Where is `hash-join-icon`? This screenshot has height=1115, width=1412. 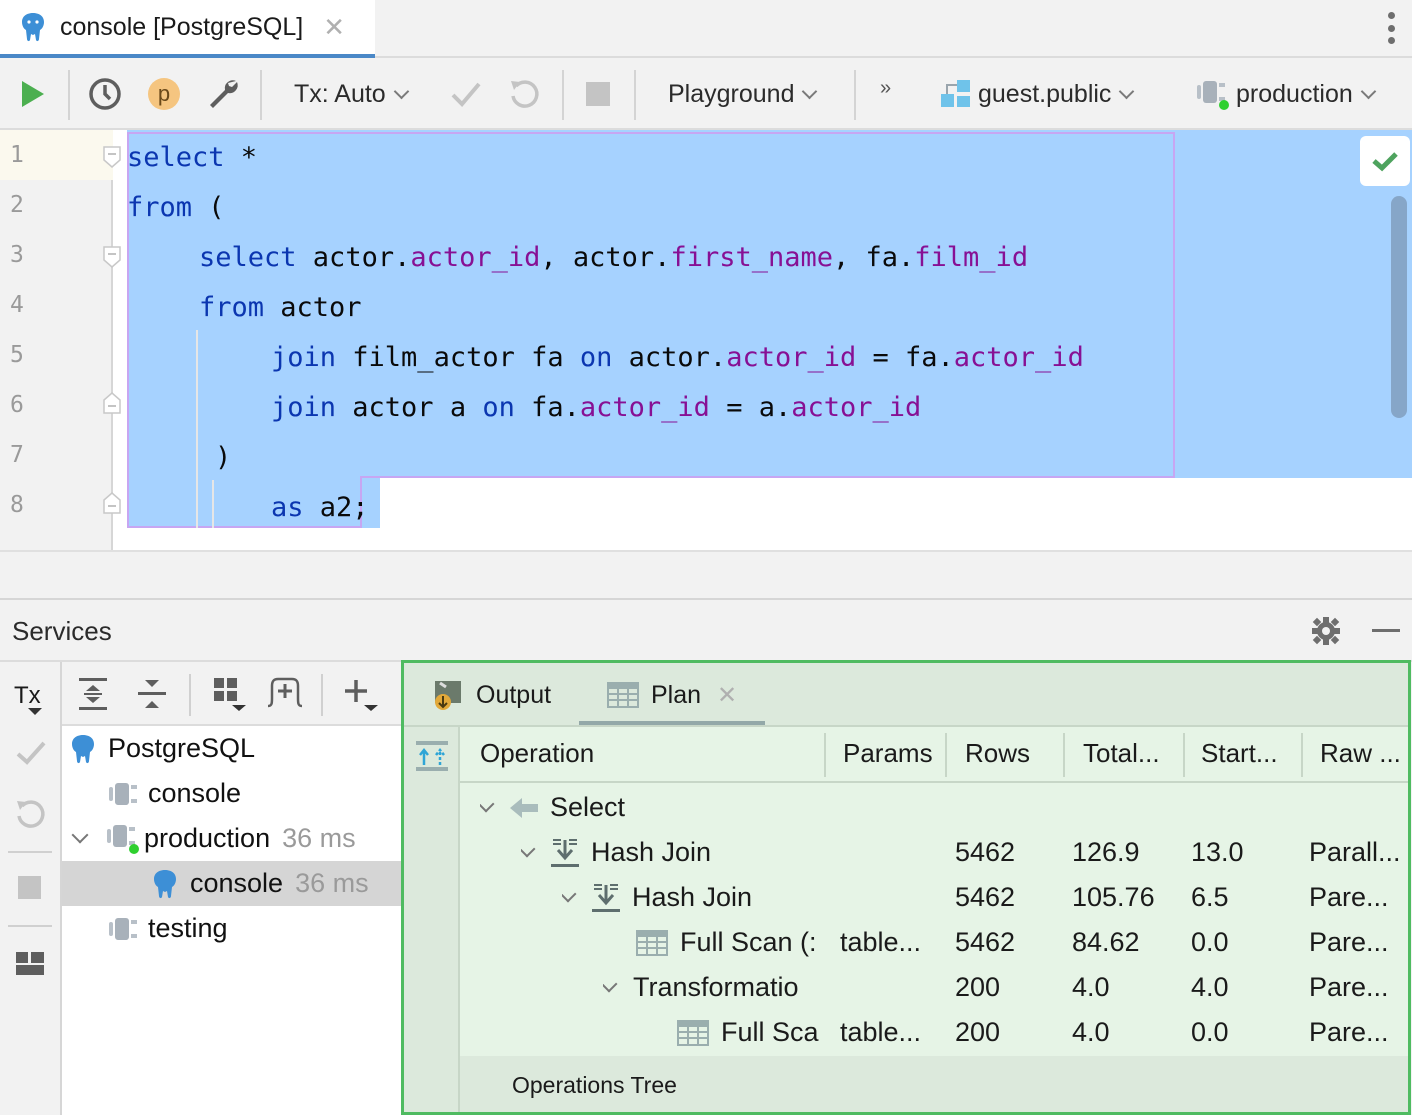
hash-join-icon is located at coordinates (606, 897).